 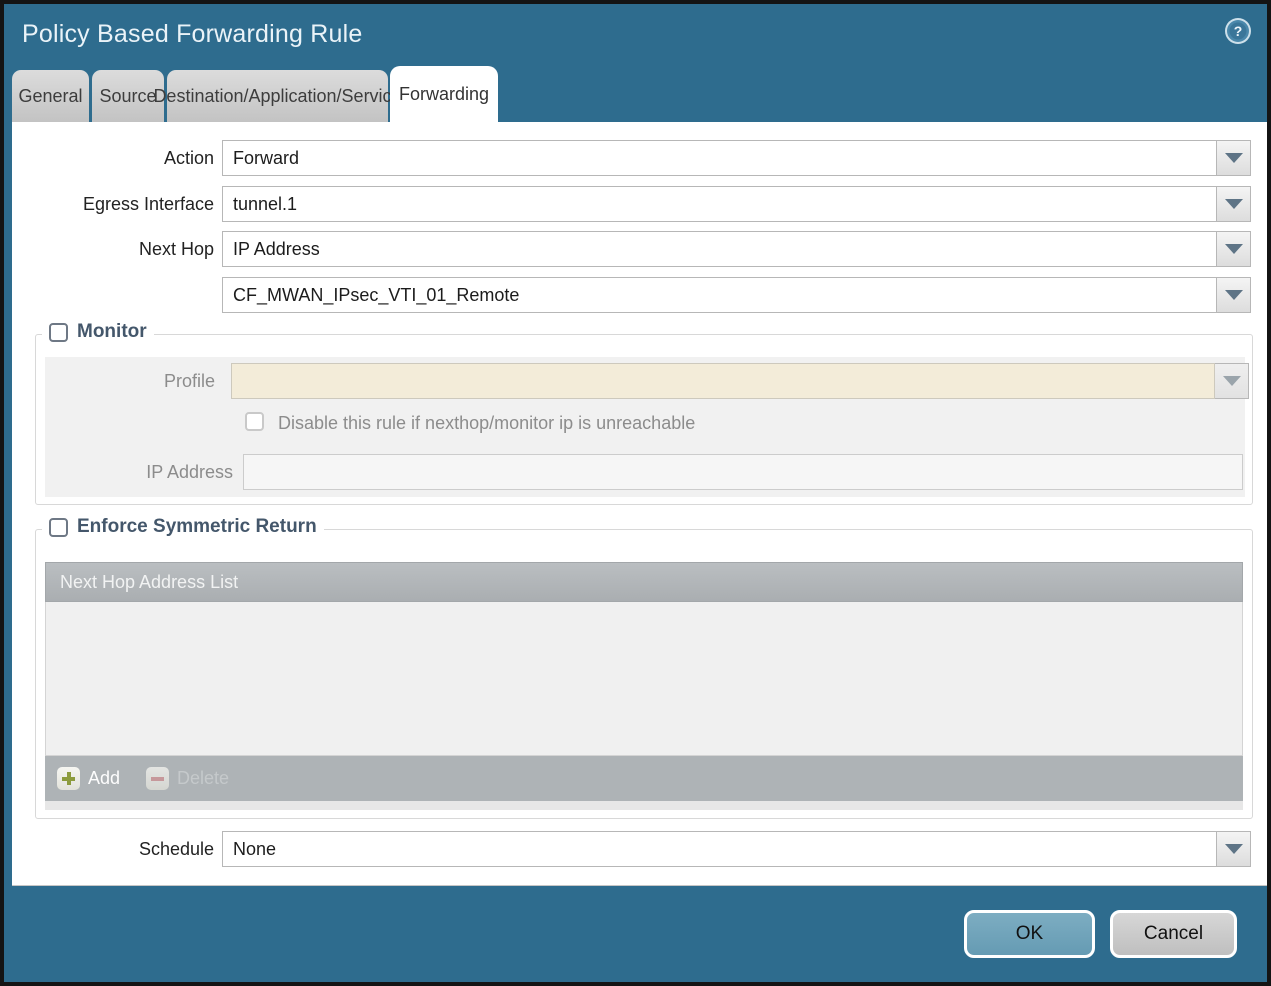 What do you see at coordinates (1029, 934) in the screenshot?
I see `ok-button: OK` at bounding box center [1029, 934].